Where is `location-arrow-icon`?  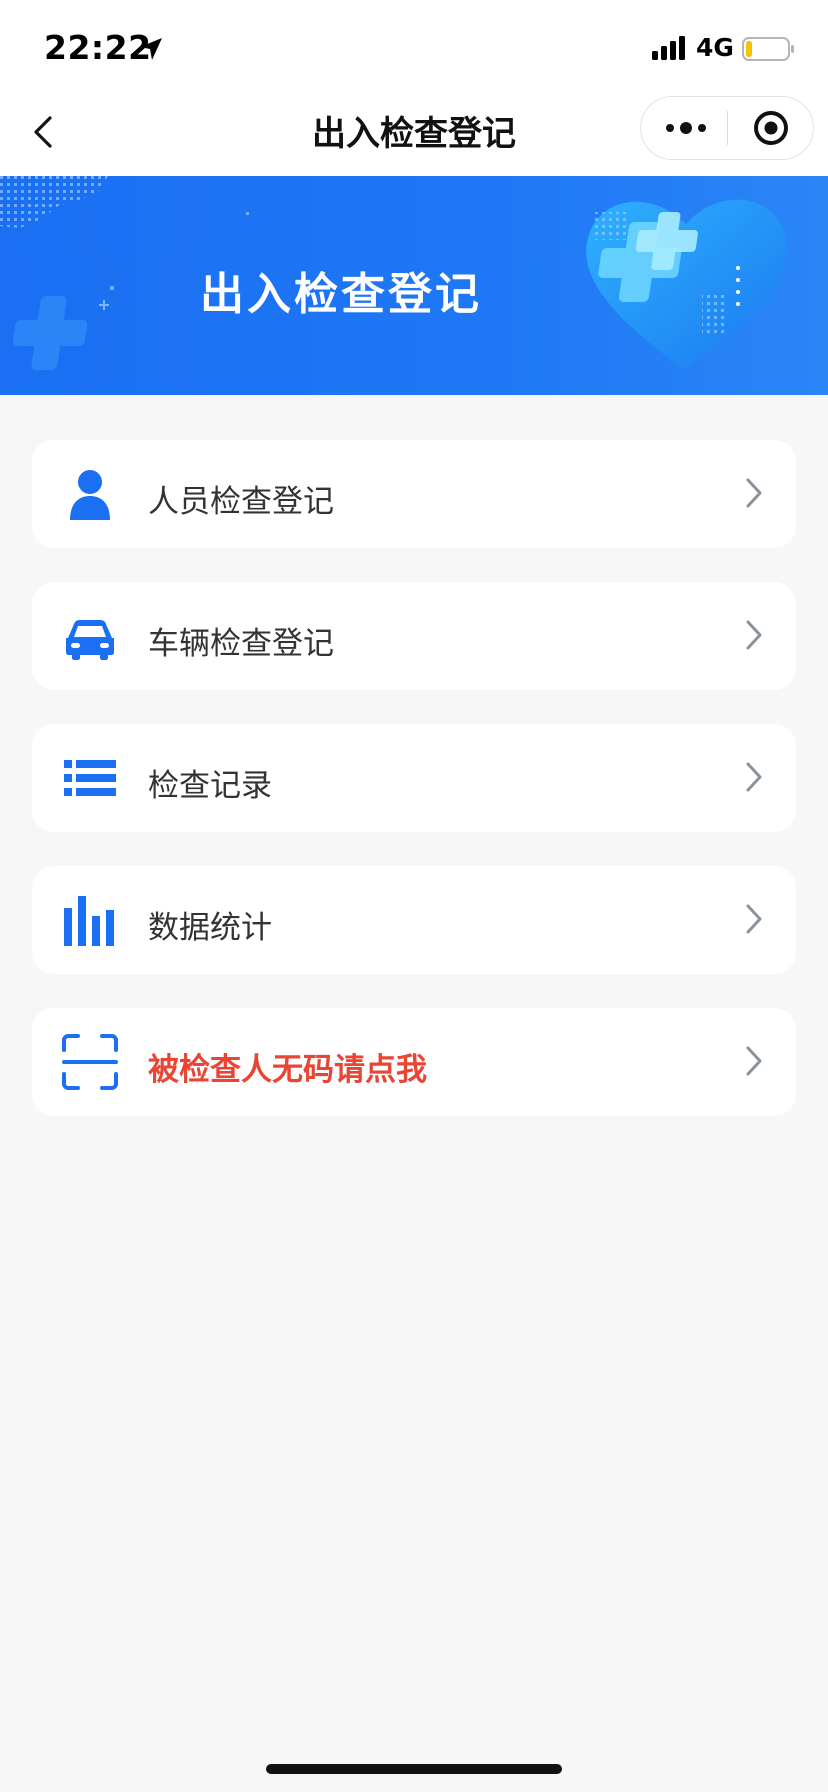 location-arrow-icon is located at coordinates (151, 49).